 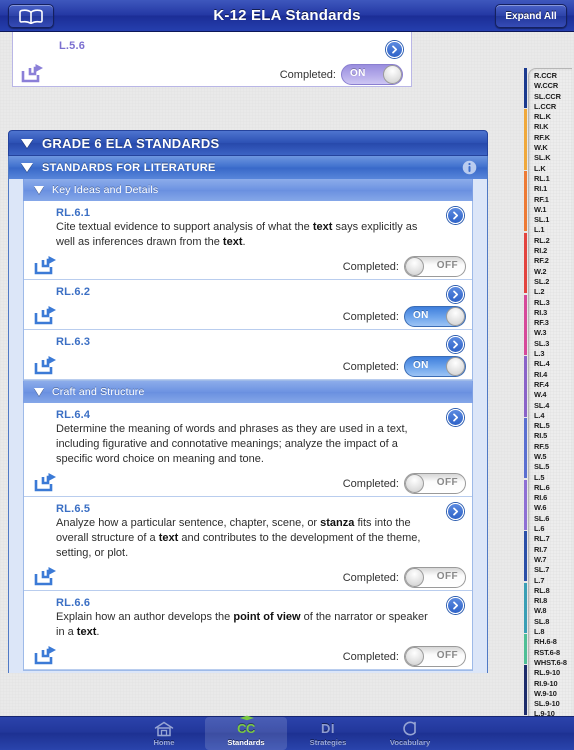 I want to click on info-icon, so click(x=469, y=167).